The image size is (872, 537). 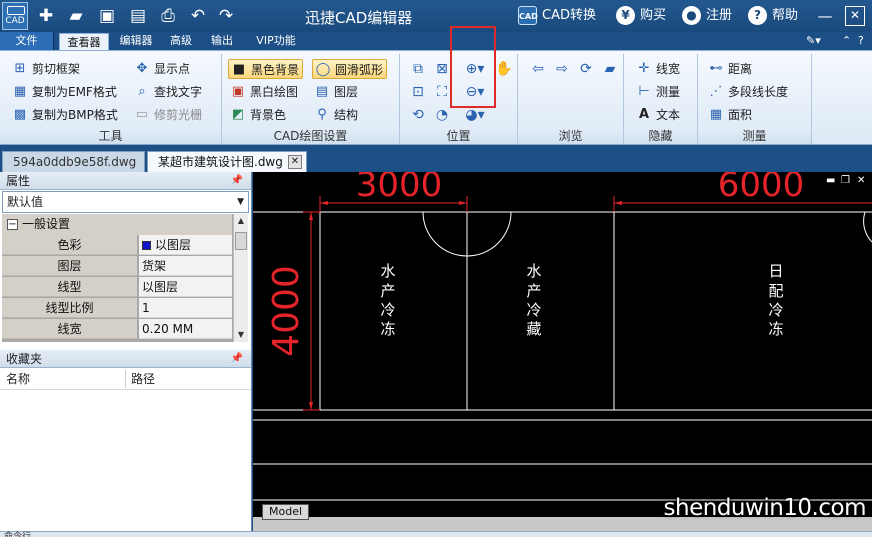 I want to click on print-icon: ⎙, so click(x=168, y=16).